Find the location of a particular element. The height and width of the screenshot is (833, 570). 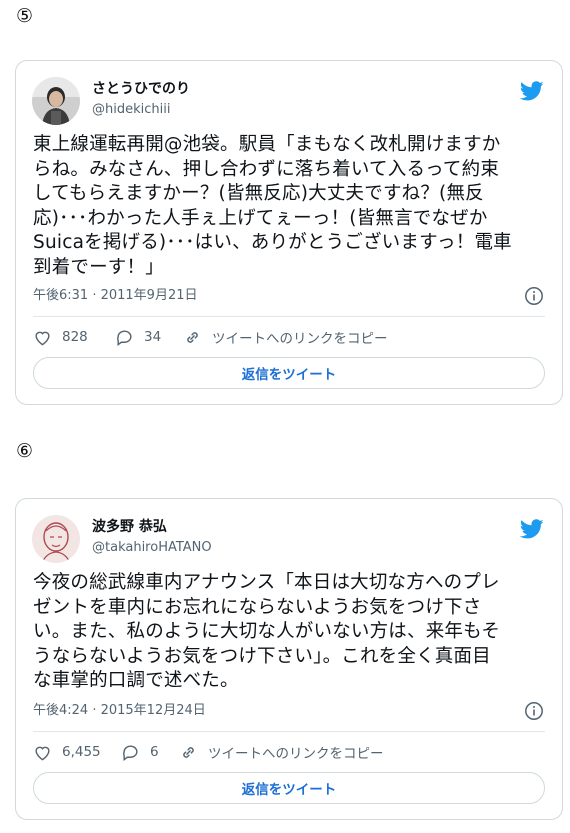

tweet-timestamp: 午後4:24 · 2015年12月24日 is located at coordinates (119, 711).